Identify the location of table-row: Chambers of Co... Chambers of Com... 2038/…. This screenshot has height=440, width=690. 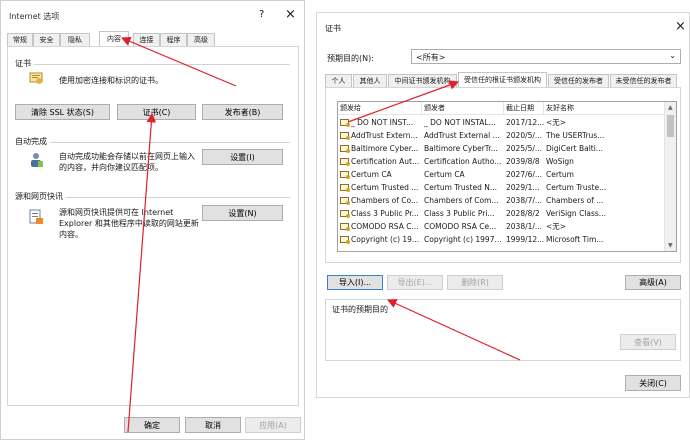
(501, 200).